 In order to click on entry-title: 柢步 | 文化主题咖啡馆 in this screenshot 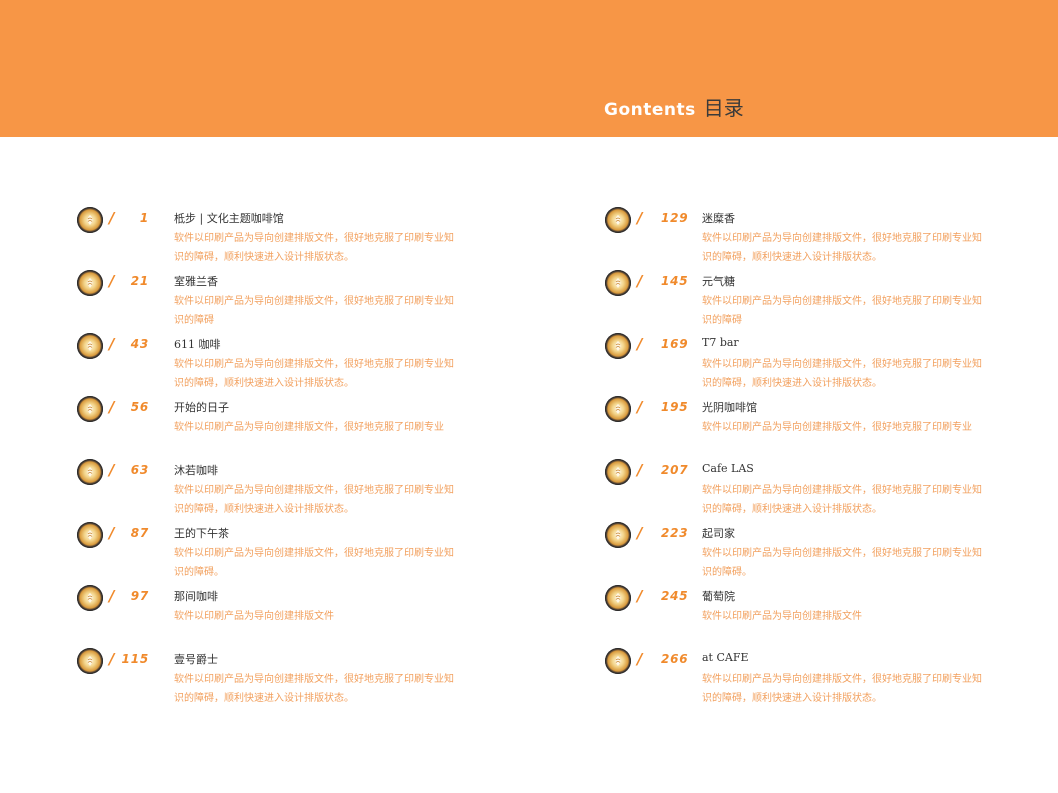, I will do `click(229, 218)`.